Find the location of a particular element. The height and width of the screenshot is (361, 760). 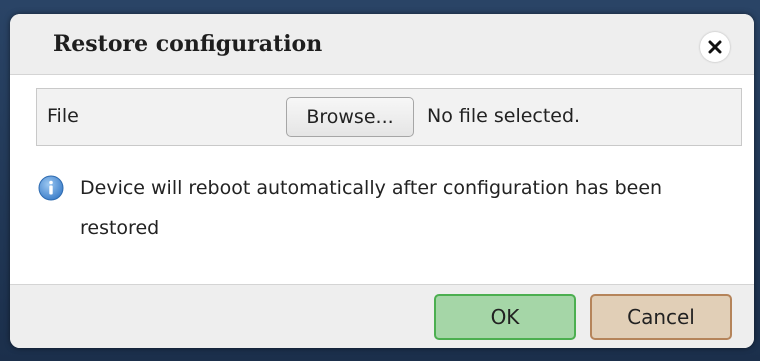

cancel-button: Cancel is located at coordinates (661, 317).